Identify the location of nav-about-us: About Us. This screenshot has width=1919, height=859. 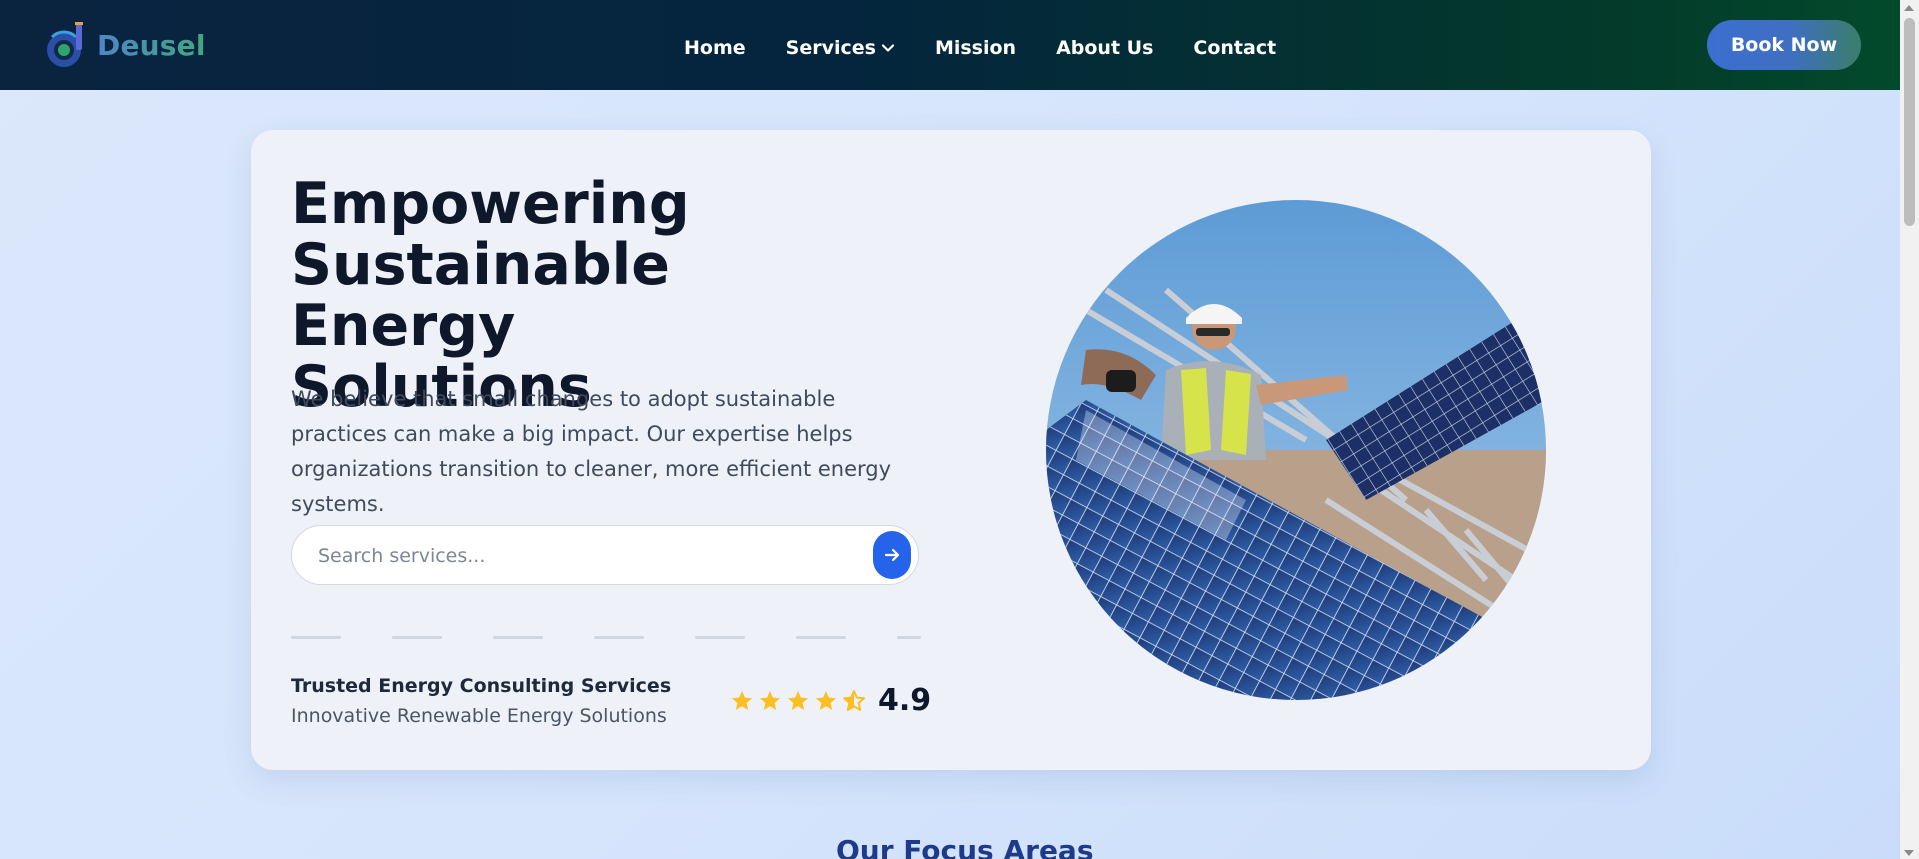
(1104, 48).